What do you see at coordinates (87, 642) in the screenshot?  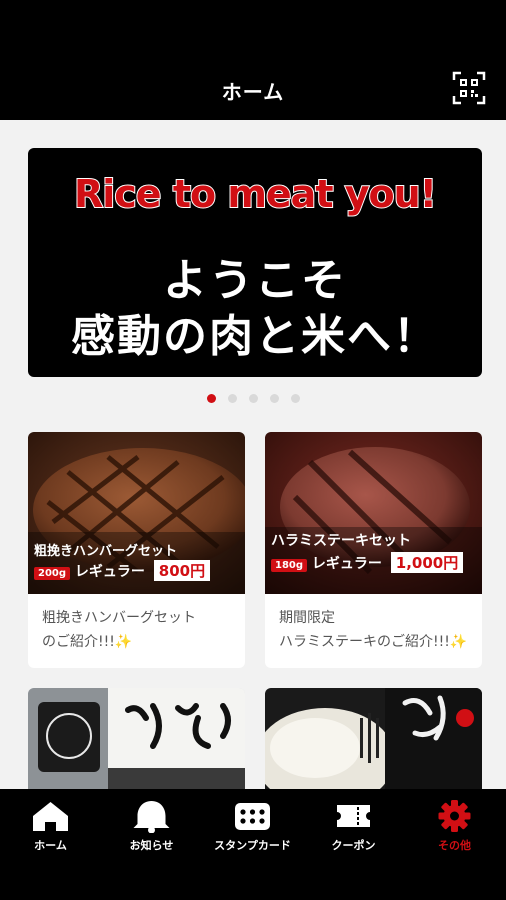 I see `caption-line: のご紹介!!!✨` at bounding box center [87, 642].